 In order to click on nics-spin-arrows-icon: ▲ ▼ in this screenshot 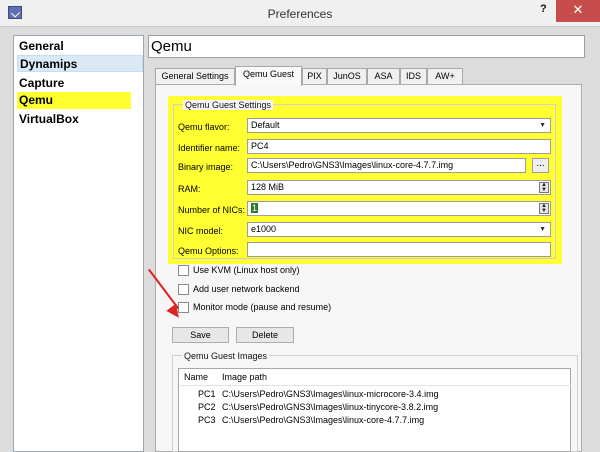, I will do `click(544, 208)`.